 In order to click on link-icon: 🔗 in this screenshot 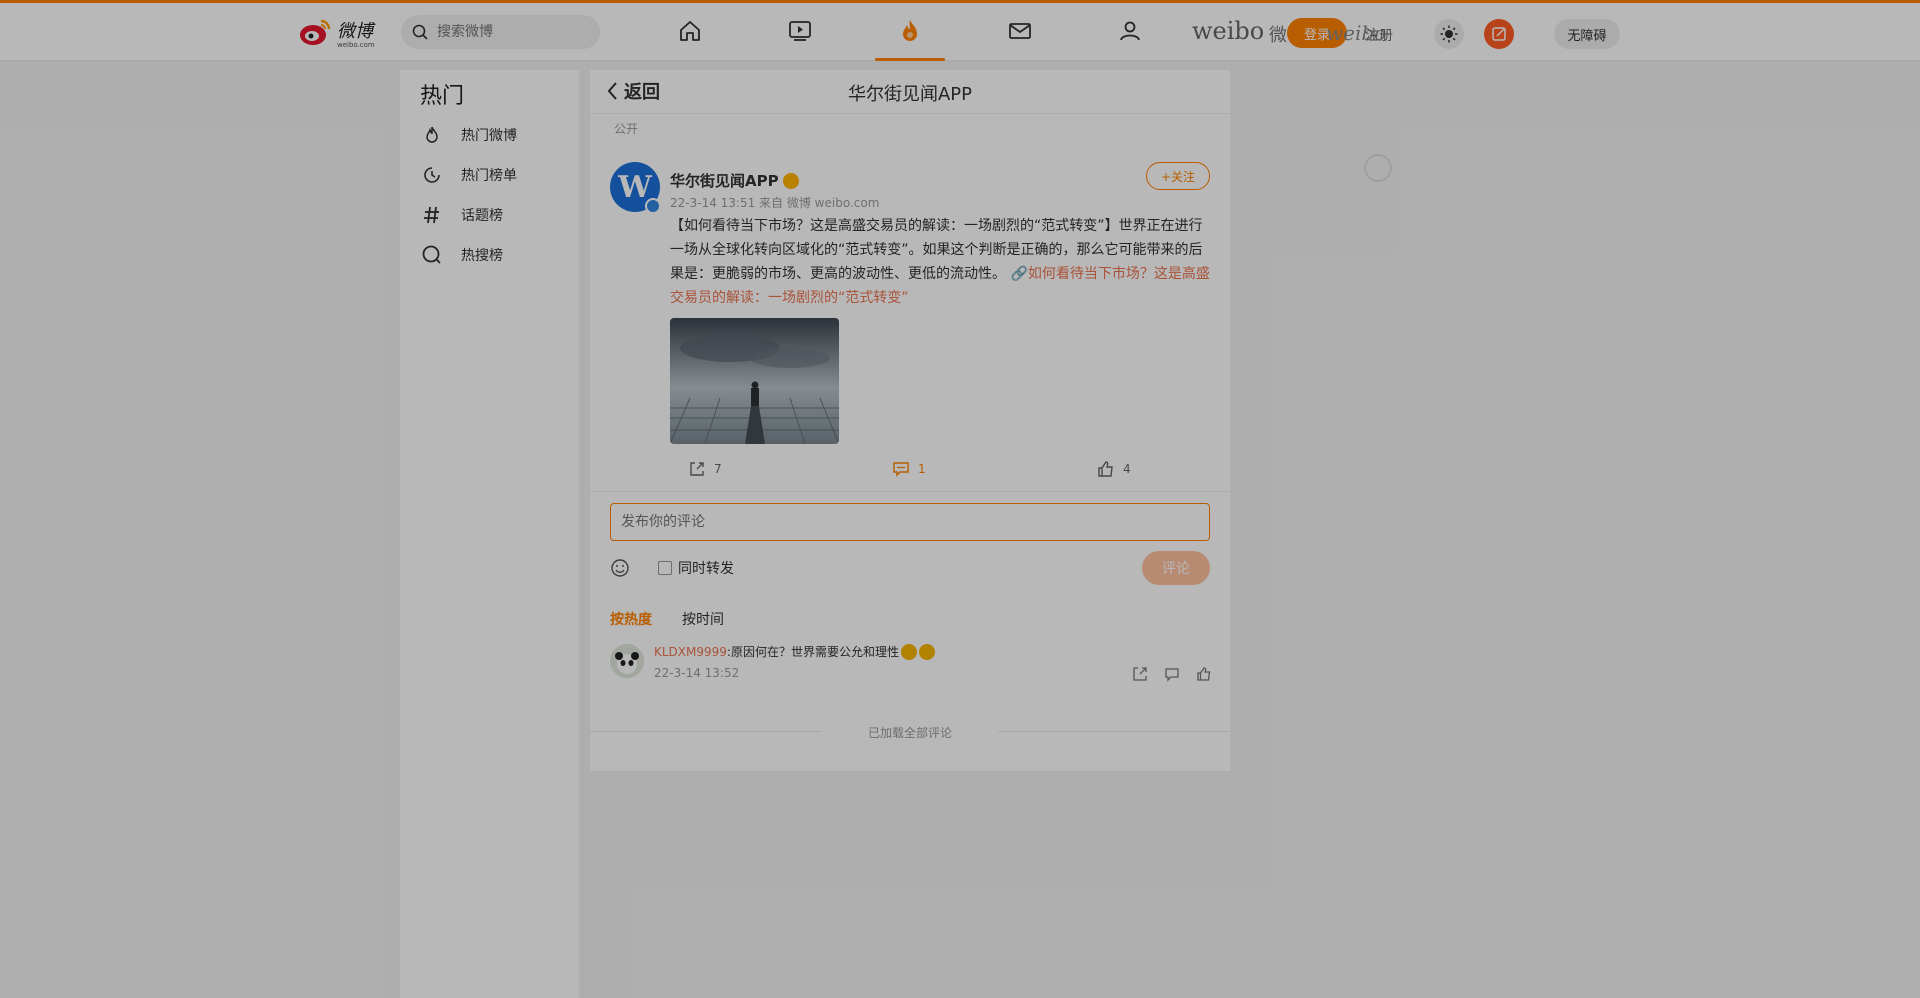, I will do `click(1019, 274)`.